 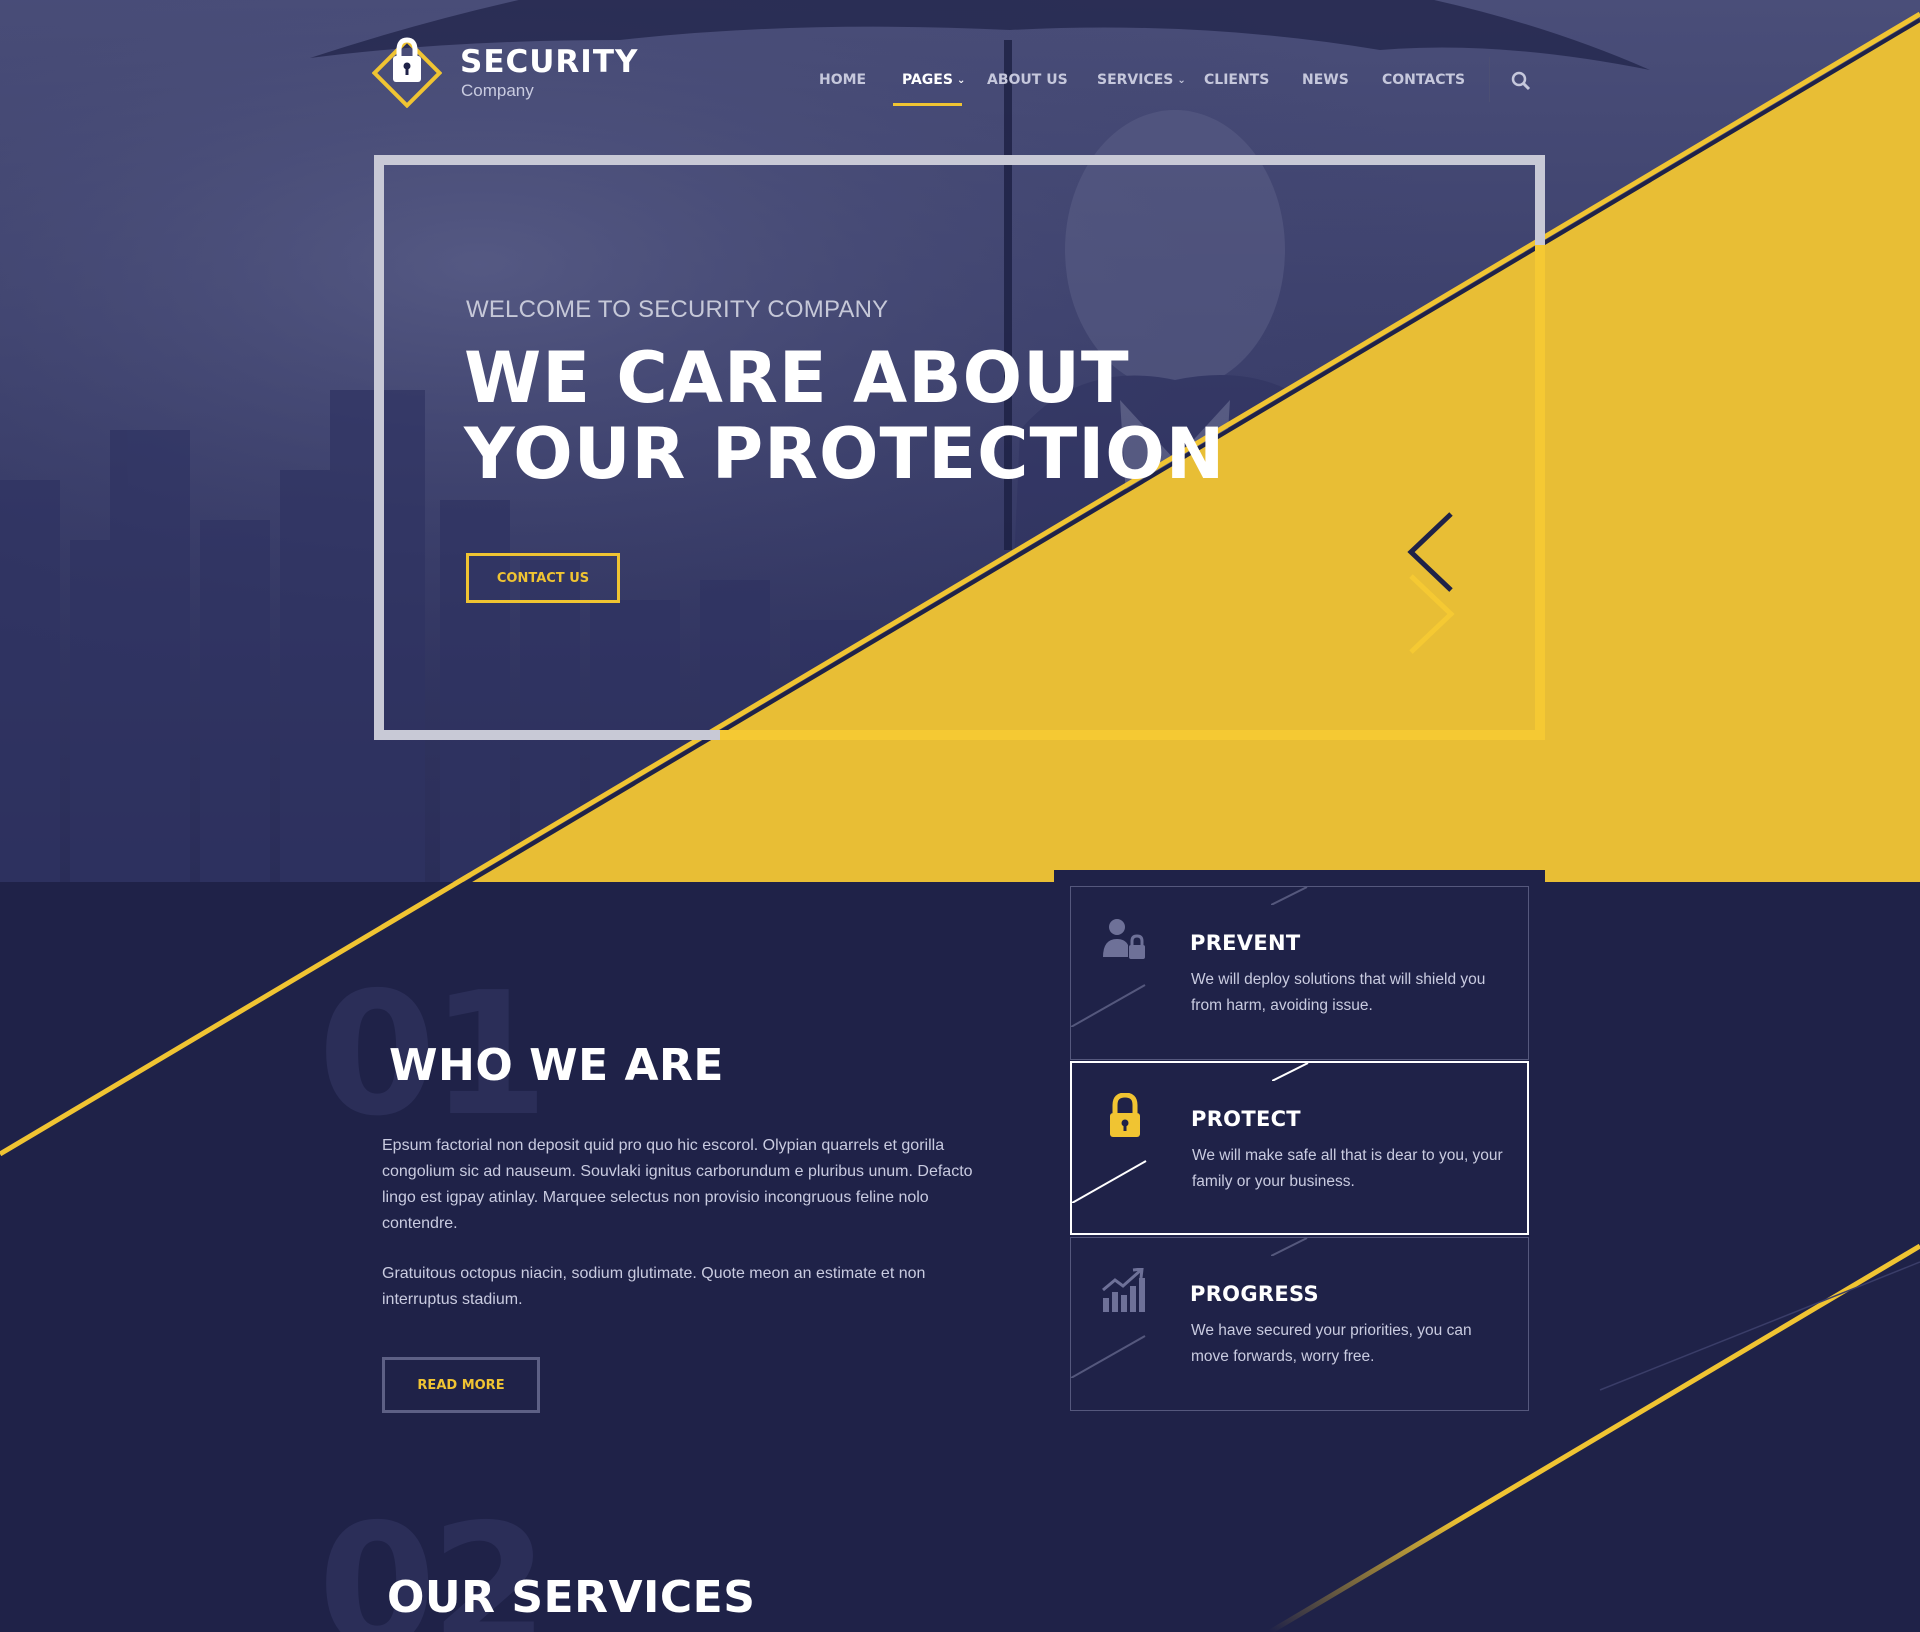 What do you see at coordinates (571, 1597) in the screenshot?
I see `our-services-title: OUR SERVICES` at bounding box center [571, 1597].